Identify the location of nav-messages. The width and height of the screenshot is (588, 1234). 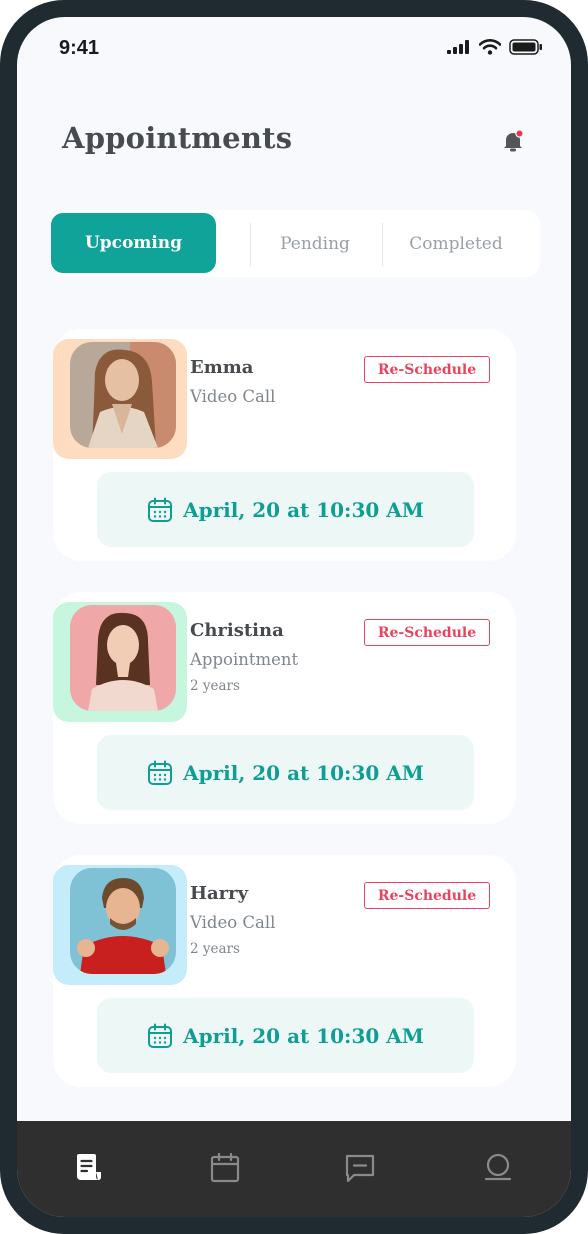
(360, 1168).